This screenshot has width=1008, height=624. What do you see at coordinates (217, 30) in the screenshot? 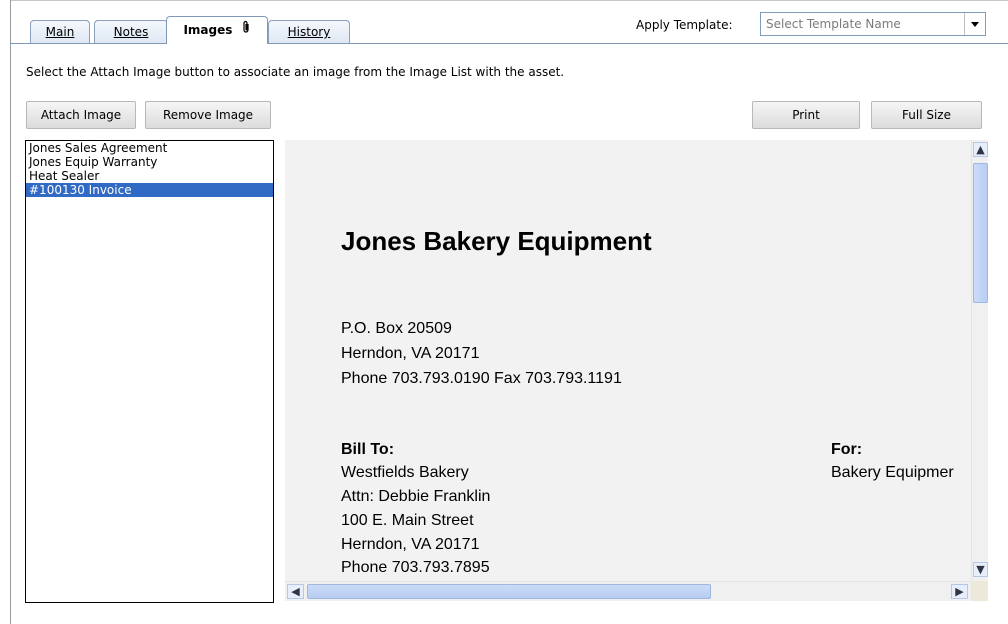
I see `tab-images: Images` at bounding box center [217, 30].